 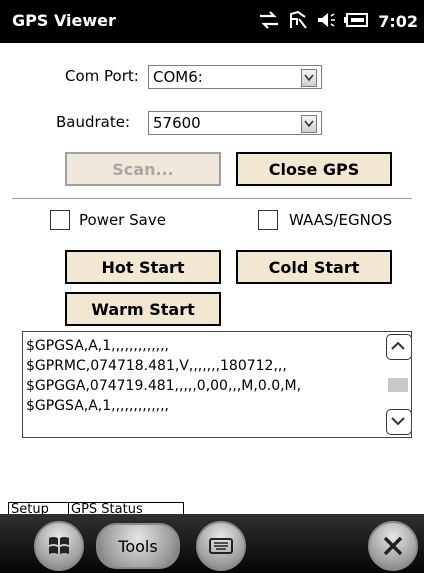 What do you see at coordinates (93, 122) in the screenshot?
I see `baudrate-label: Baudrate:` at bounding box center [93, 122].